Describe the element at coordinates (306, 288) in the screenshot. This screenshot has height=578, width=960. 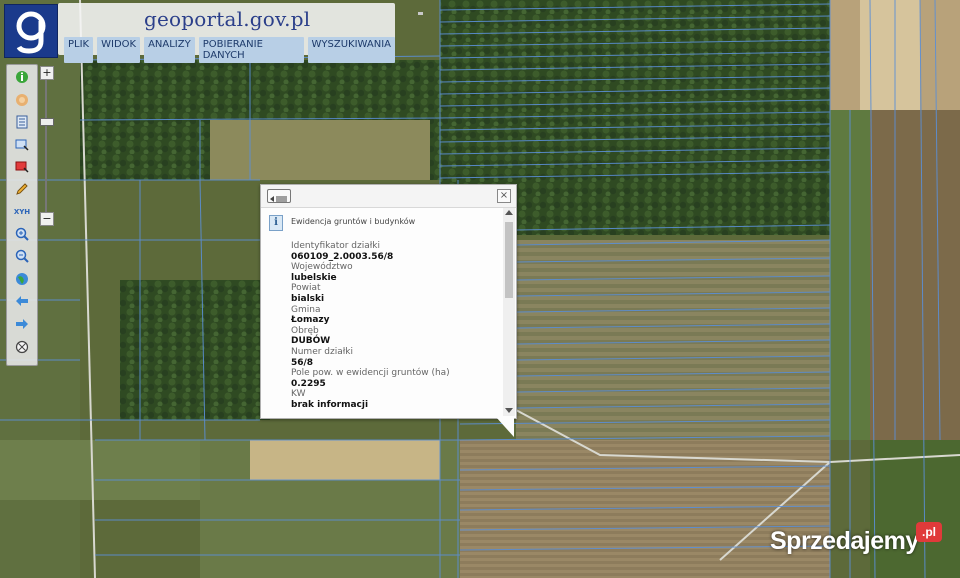
I see `field-label: Powiat` at that location.